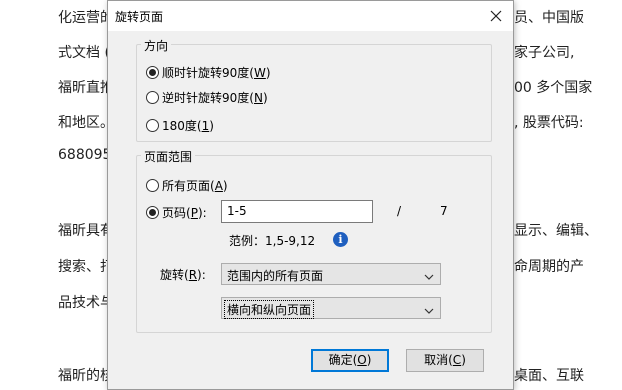 The height and width of the screenshot is (390, 622). I want to click on radio-label: 逆时针旋转90度(, so click(208, 98).